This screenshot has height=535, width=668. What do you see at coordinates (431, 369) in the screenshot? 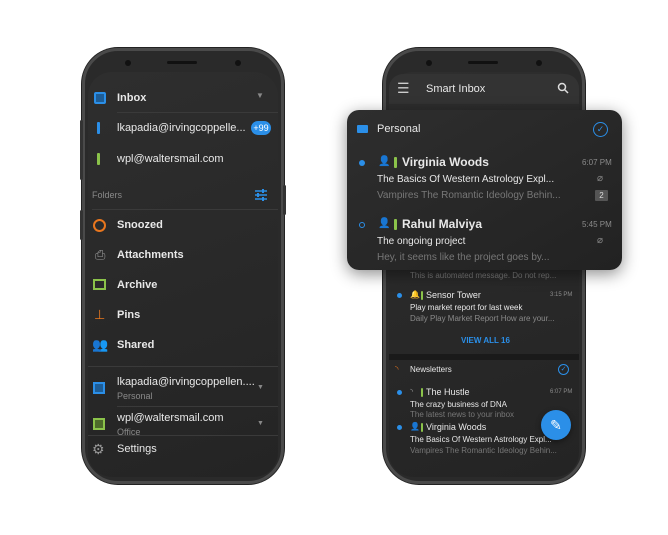
I see `section-title: Newsletters` at bounding box center [431, 369].